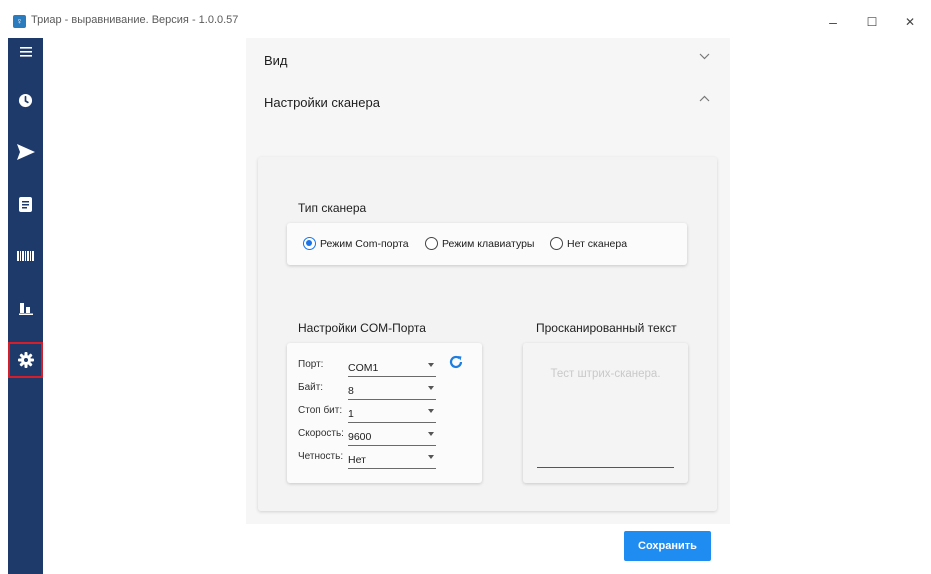 This screenshot has height=574, width=931. I want to click on sidebar-item-settings, so click(25, 360).